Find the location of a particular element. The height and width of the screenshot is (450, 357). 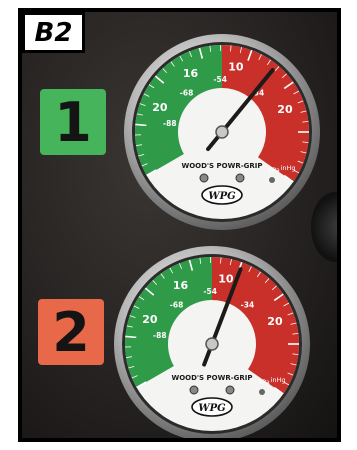

figure-tag: B2 is located at coordinates (53, 32).